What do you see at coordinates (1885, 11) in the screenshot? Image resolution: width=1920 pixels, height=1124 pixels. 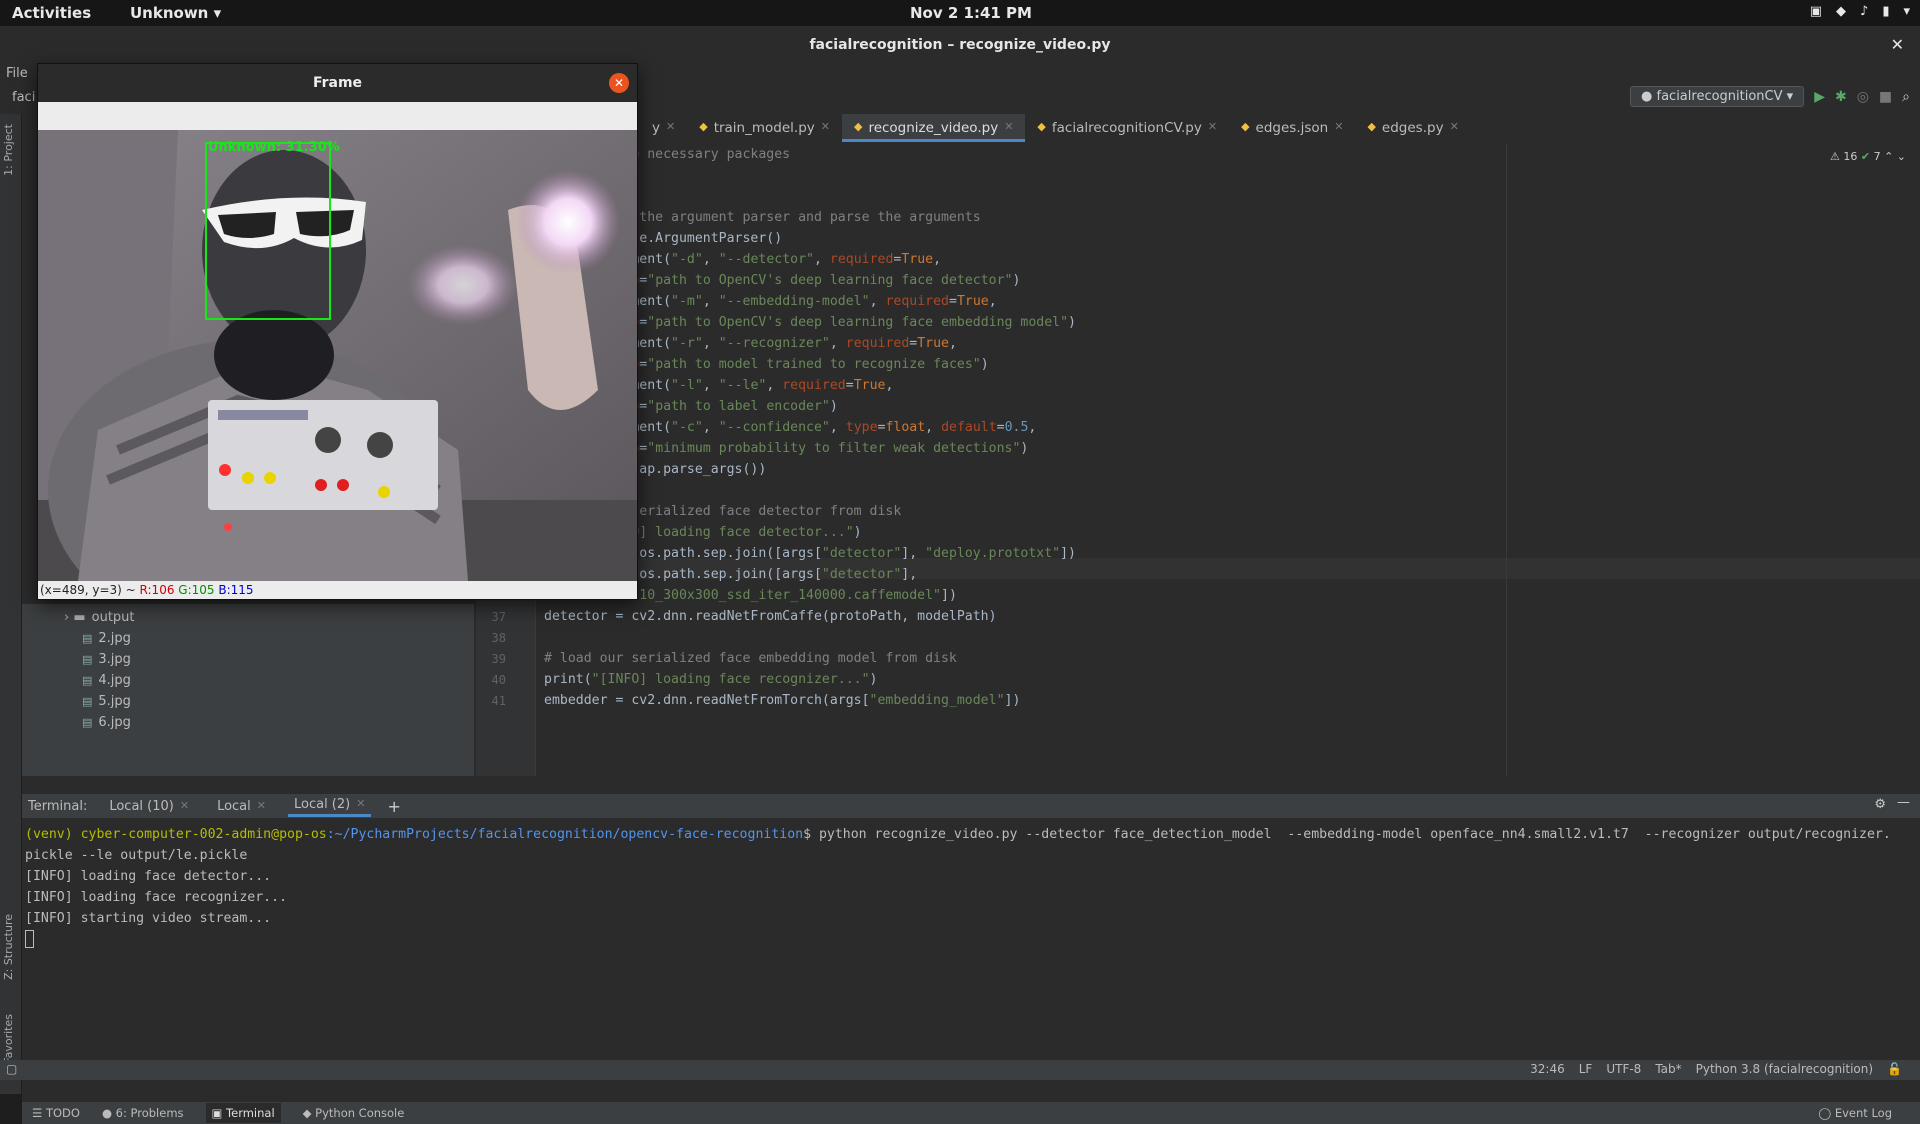 I see `battery-icon: ▮` at bounding box center [1885, 11].